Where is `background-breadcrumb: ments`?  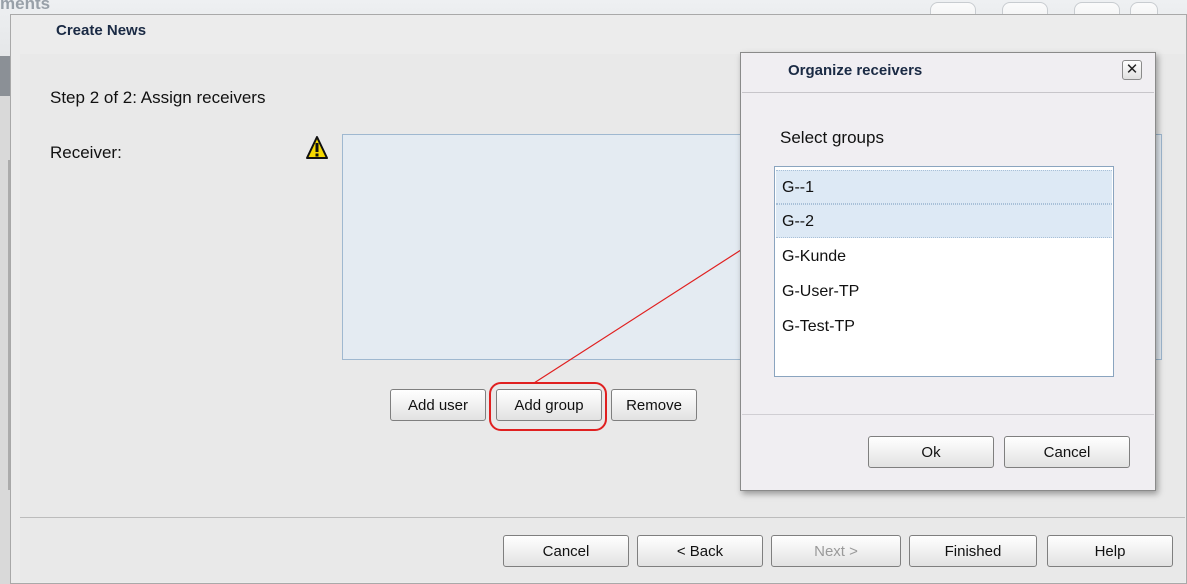 background-breadcrumb: ments is located at coordinates (25, 6).